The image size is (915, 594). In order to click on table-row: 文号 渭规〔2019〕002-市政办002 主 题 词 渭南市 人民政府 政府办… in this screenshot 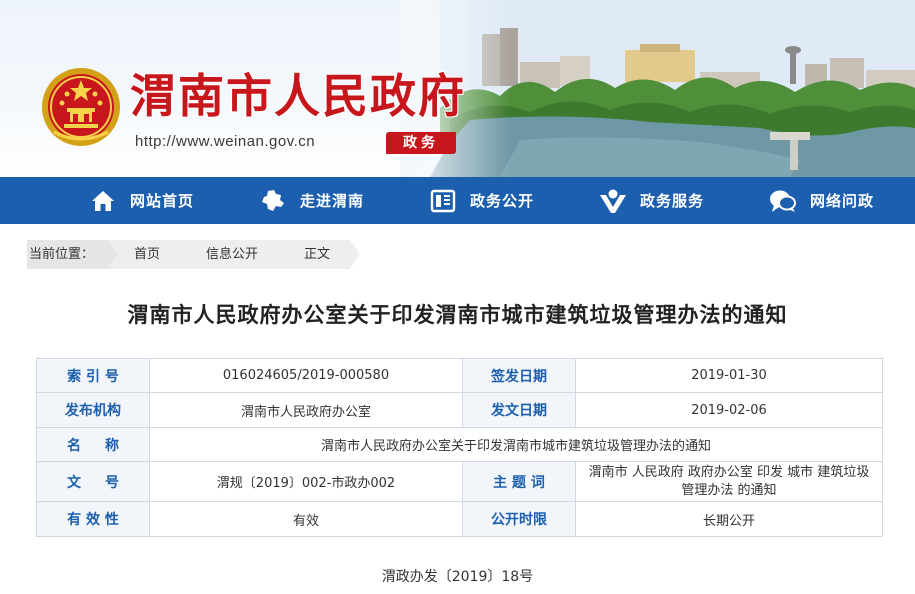, I will do `click(459, 481)`.